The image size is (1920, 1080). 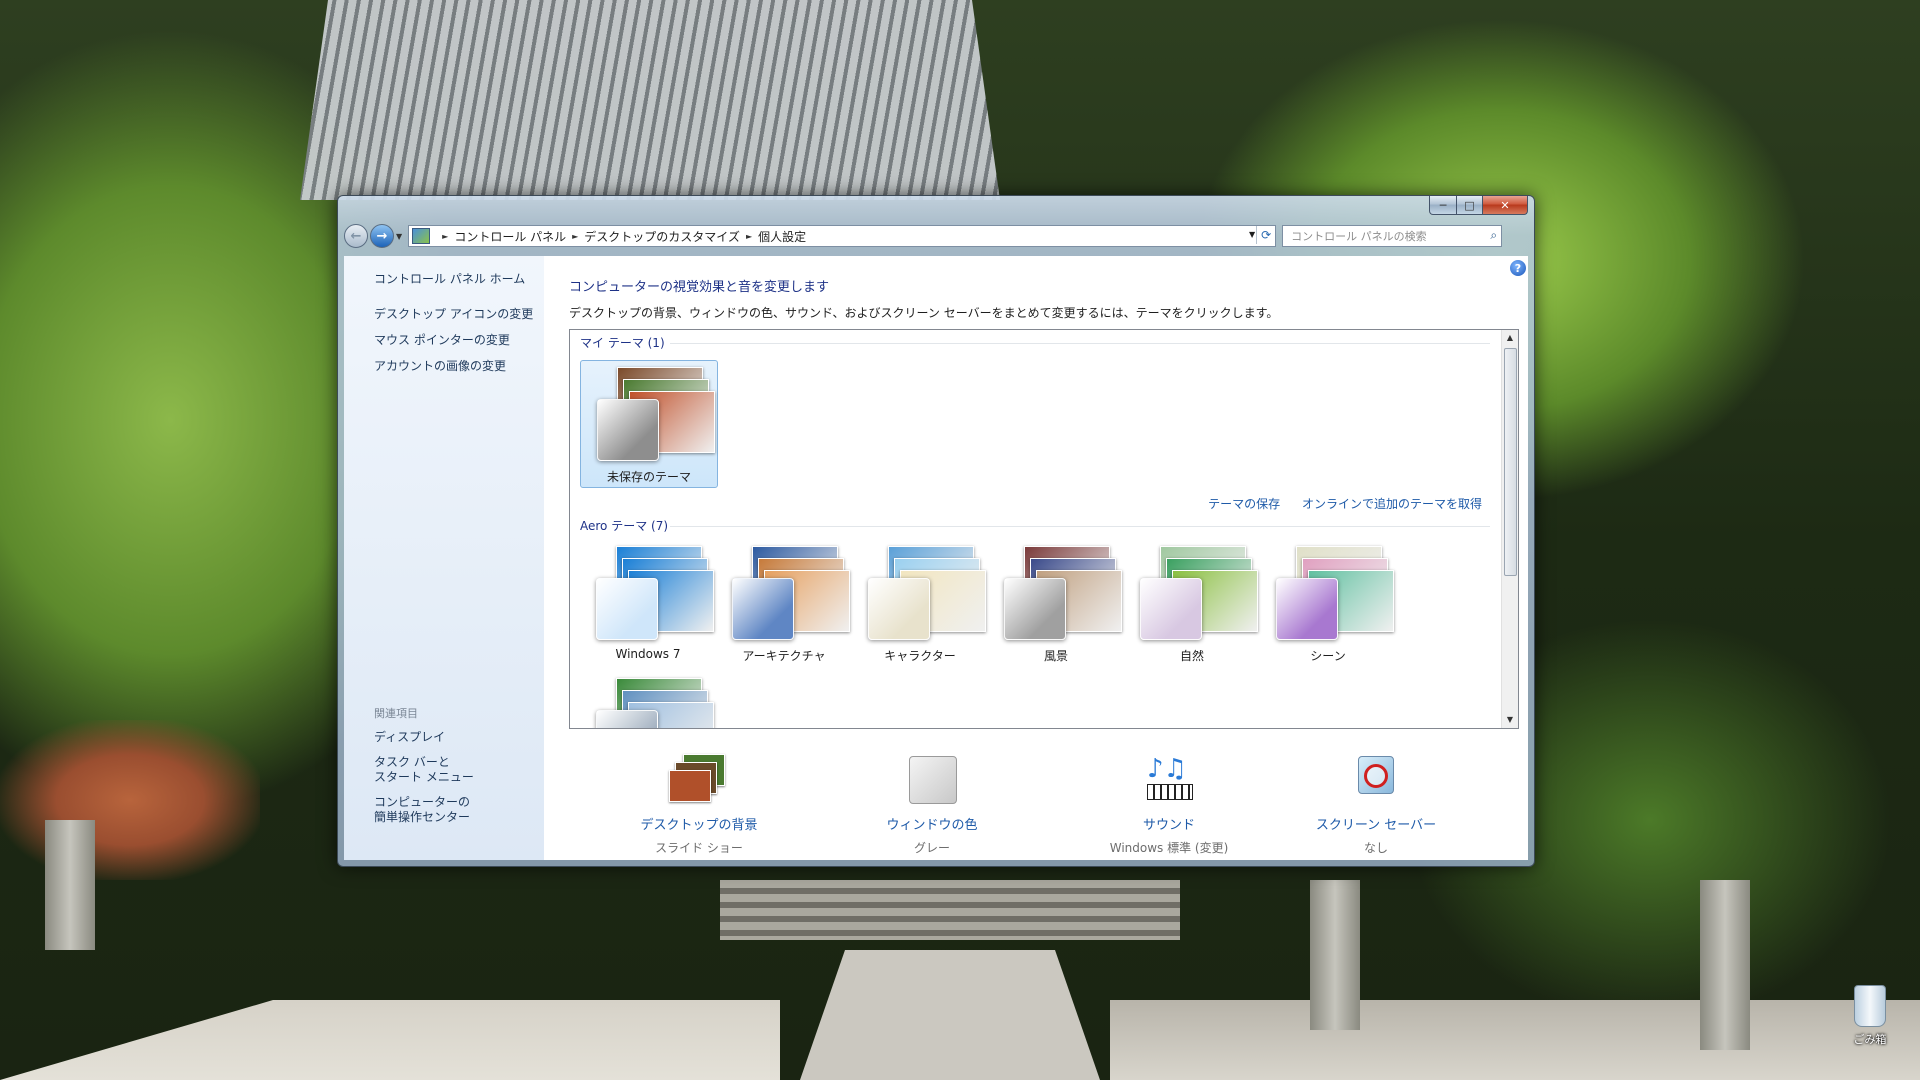 What do you see at coordinates (1169, 779) in the screenshot?
I see `sound-icon: ♪♫` at bounding box center [1169, 779].